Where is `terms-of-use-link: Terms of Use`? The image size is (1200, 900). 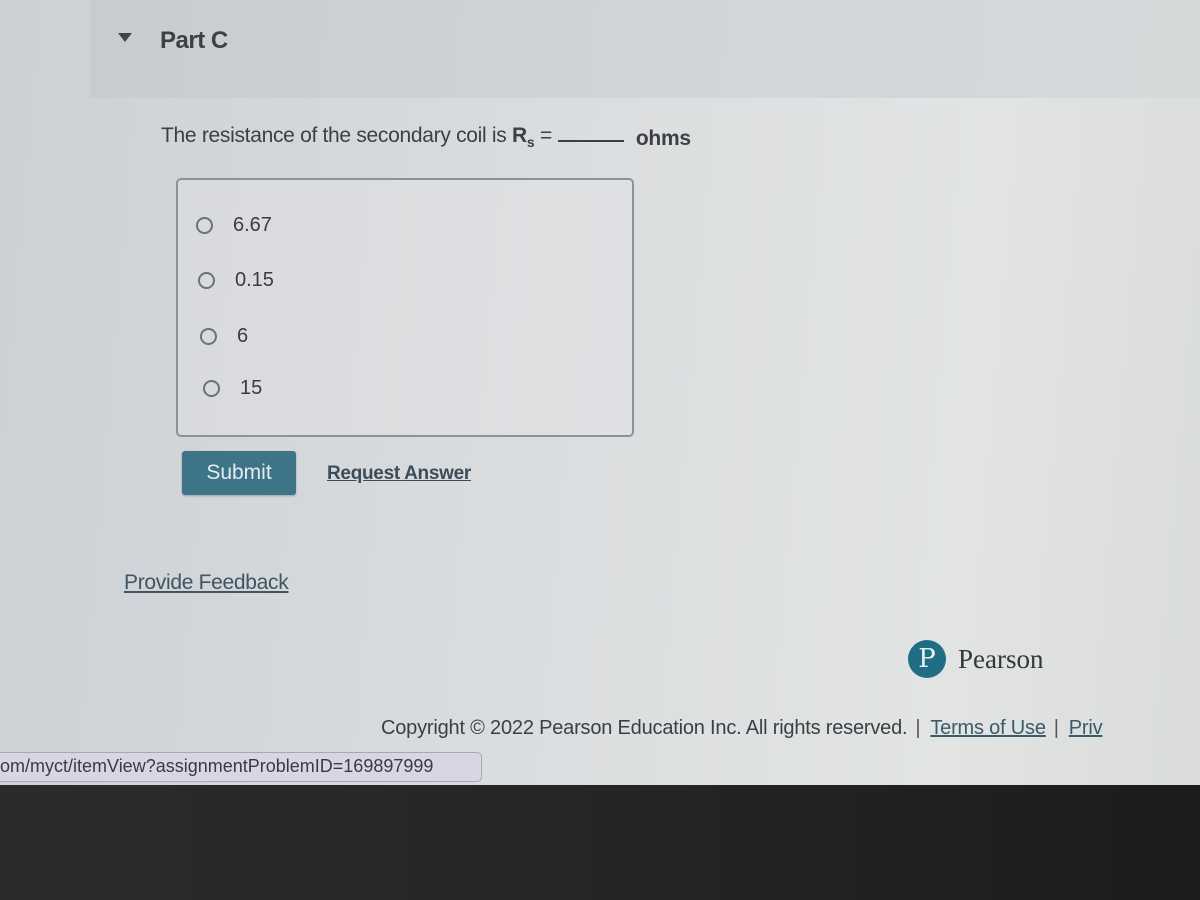 terms-of-use-link: Terms of Use is located at coordinates (988, 728).